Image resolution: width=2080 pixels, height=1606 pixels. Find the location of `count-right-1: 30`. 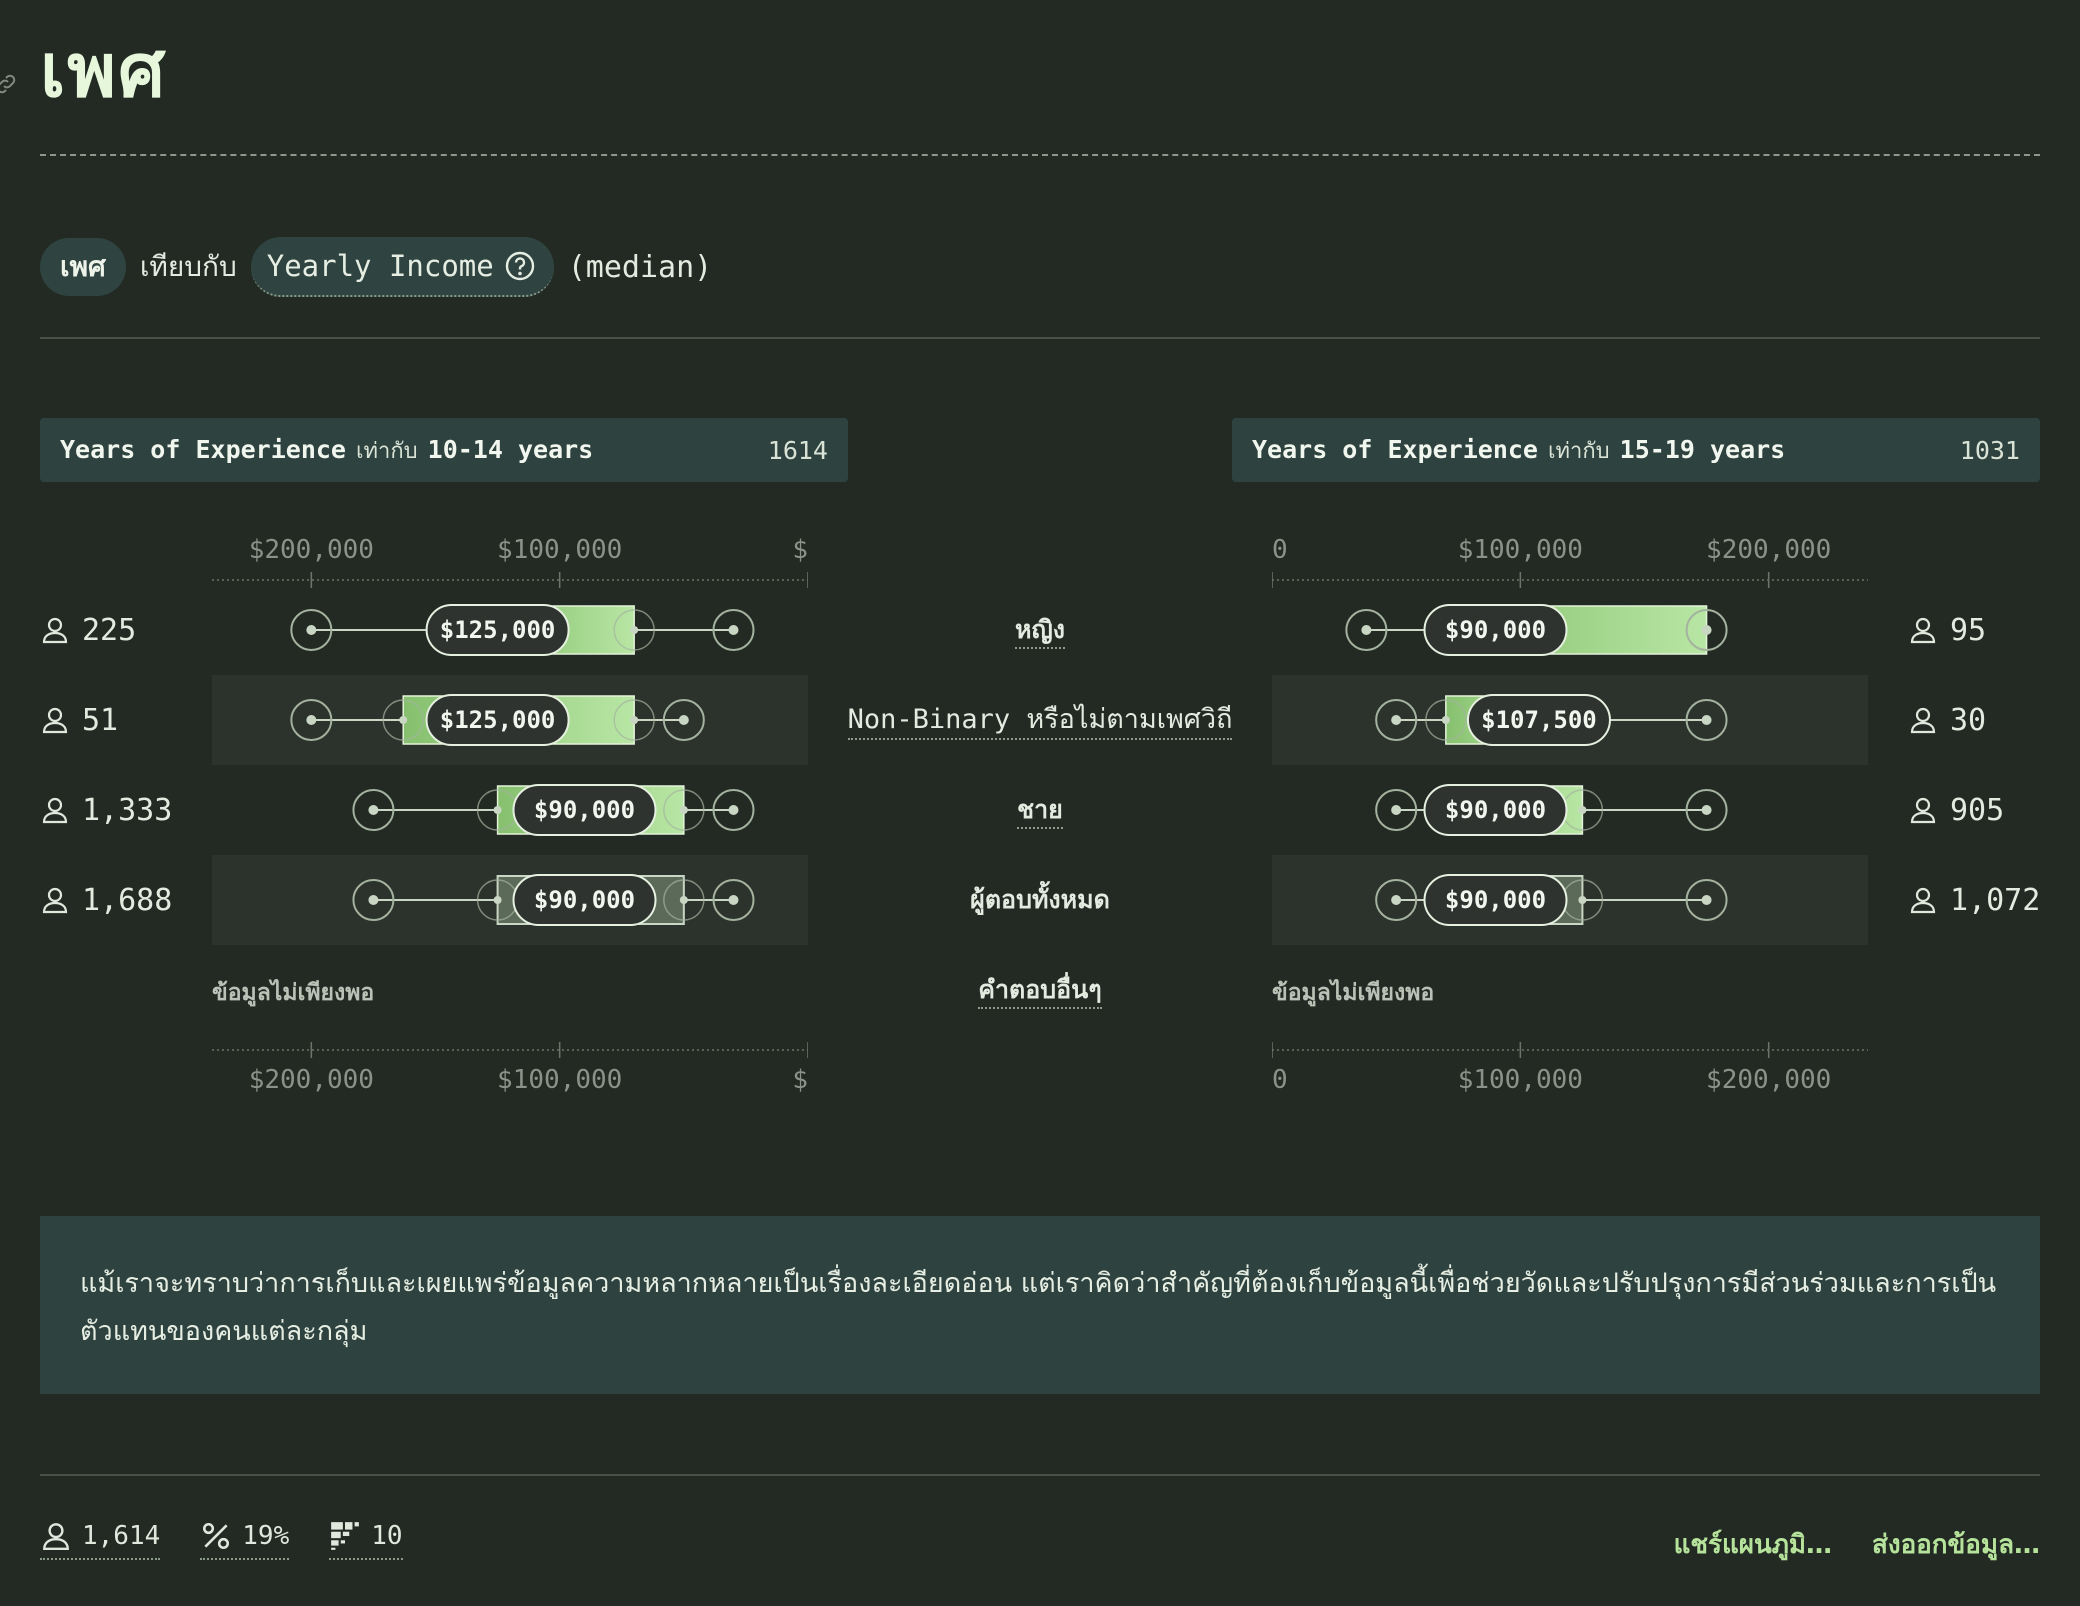

count-right-1: 30 is located at coordinates (1947, 720).